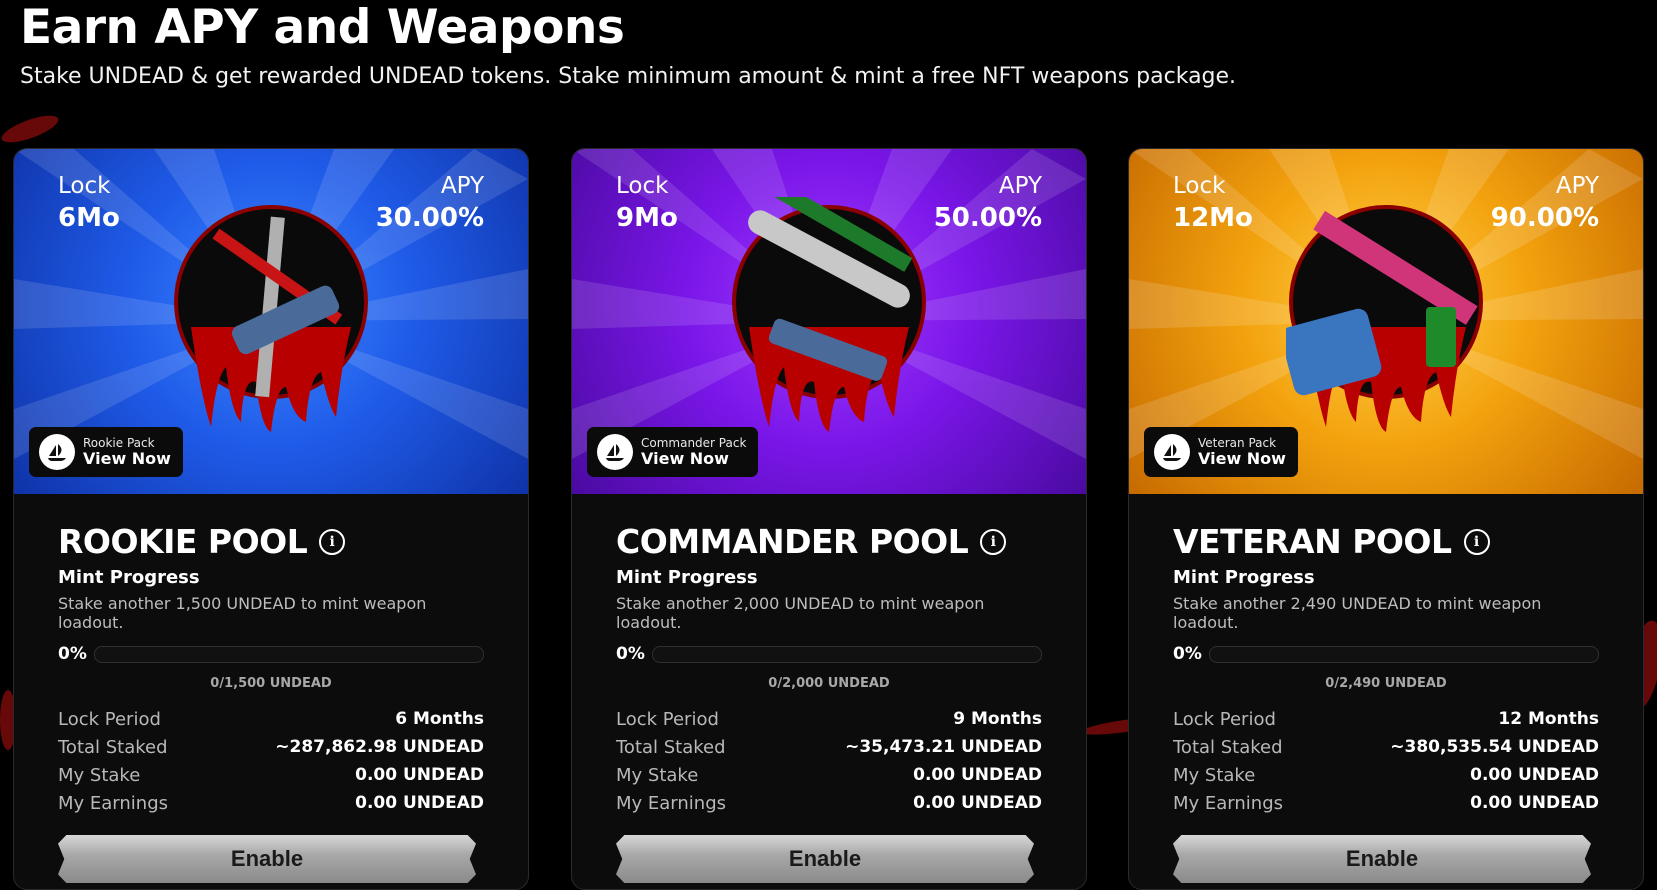 The width and height of the screenshot is (1657, 890). What do you see at coordinates (792, 541) in the screenshot?
I see `pool-title: COMMANDER POOL` at bounding box center [792, 541].